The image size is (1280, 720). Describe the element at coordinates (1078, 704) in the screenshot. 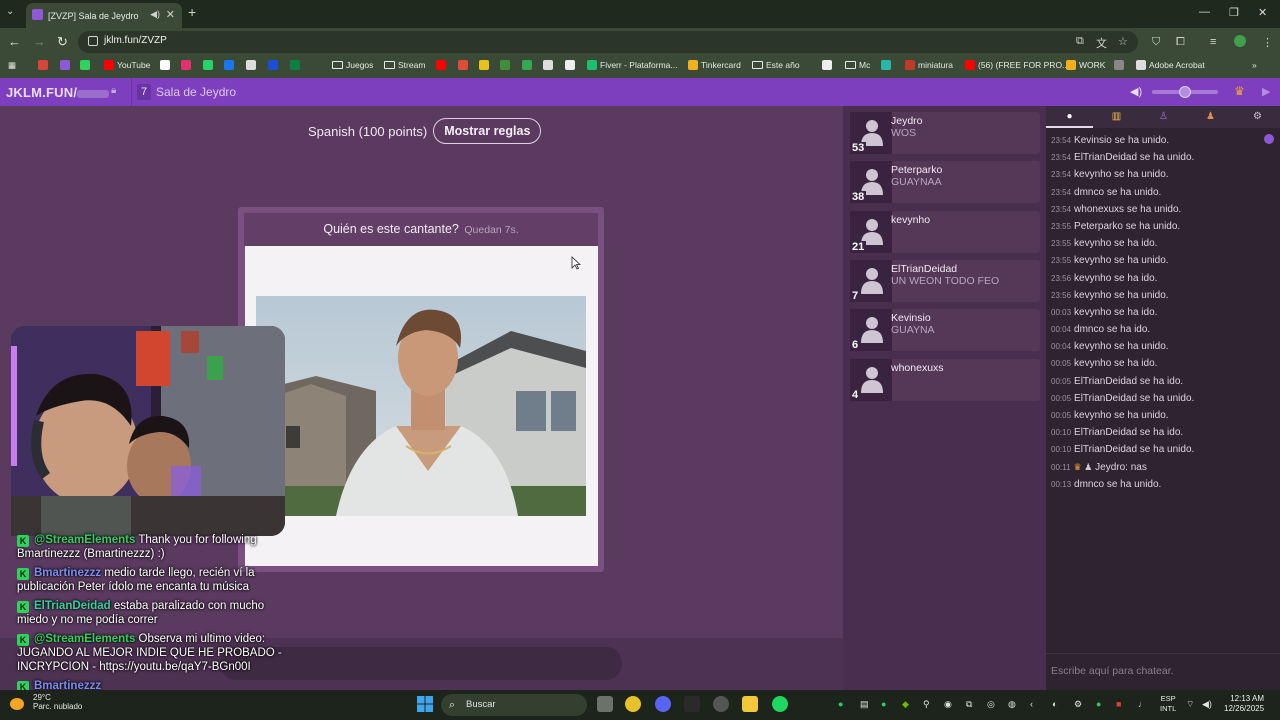

I see `tray-gear-icon: ⚙` at that location.